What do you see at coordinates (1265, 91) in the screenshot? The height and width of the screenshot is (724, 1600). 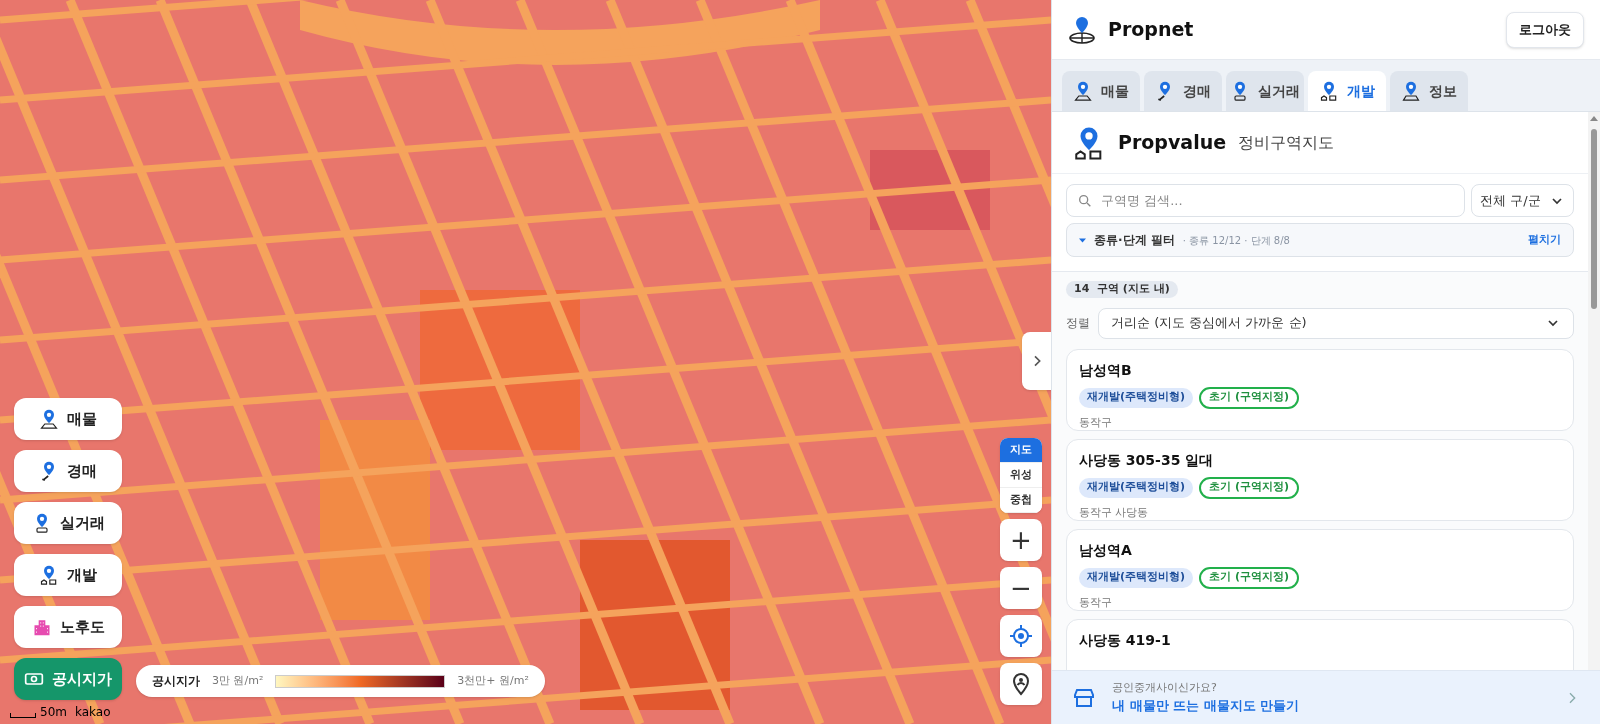 I see `nav-tab: 실거래` at bounding box center [1265, 91].